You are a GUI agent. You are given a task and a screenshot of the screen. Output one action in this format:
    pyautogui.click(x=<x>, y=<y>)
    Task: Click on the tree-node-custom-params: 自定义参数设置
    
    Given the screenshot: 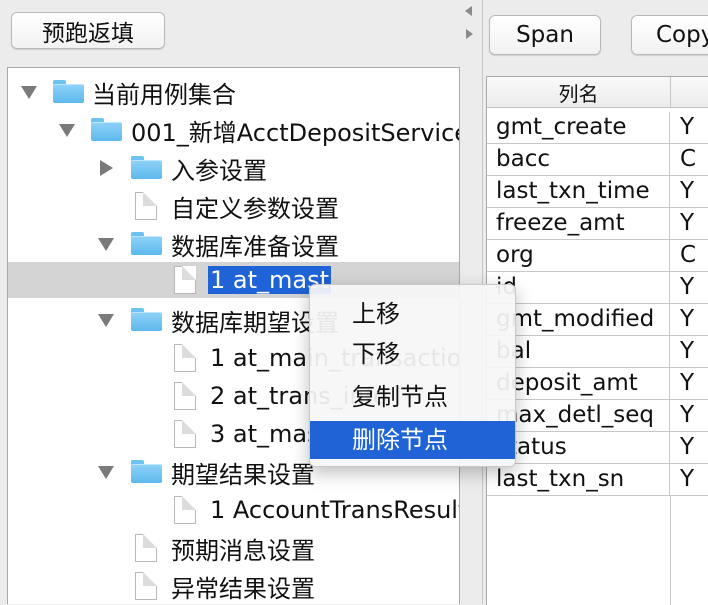 What is the action you would take?
    pyautogui.click(x=233, y=206)
    